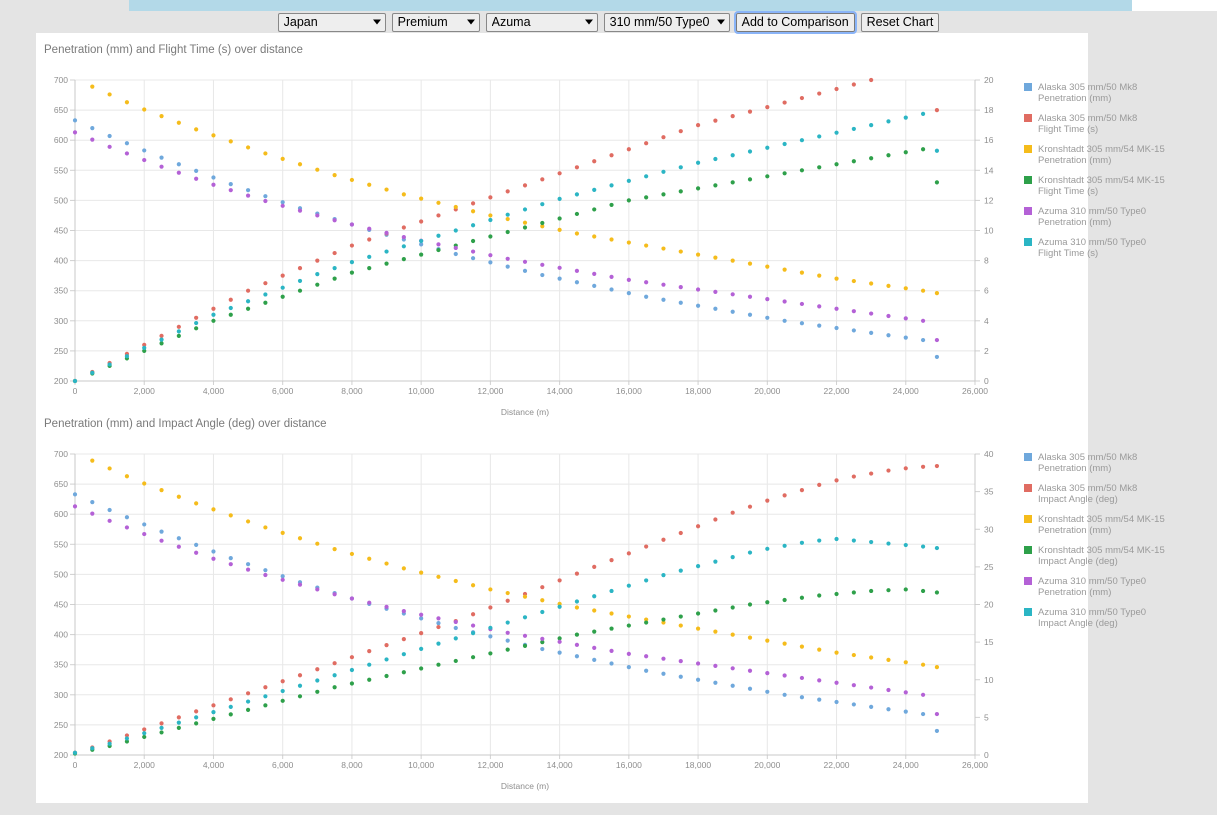  I want to click on nation-select: Japan, so click(331, 22).